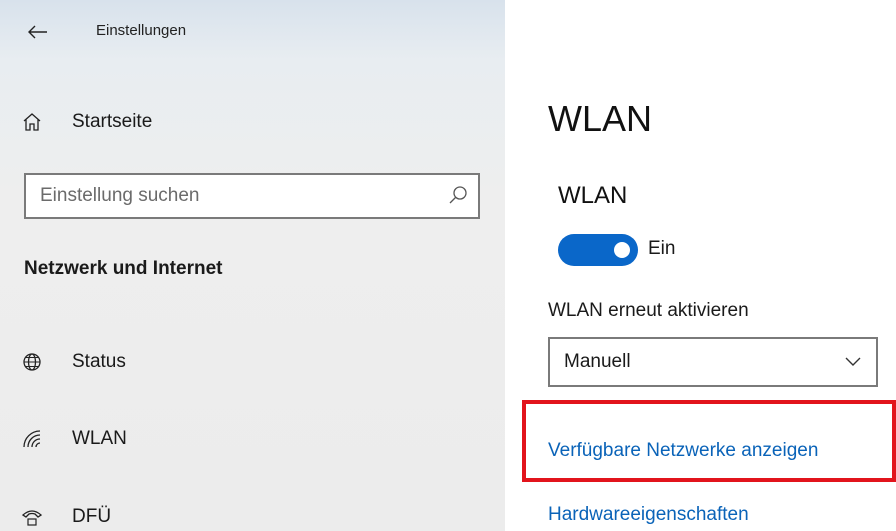 The height and width of the screenshot is (531, 896). What do you see at coordinates (141, 30) in the screenshot?
I see `app-title: Einstellungen` at bounding box center [141, 30].